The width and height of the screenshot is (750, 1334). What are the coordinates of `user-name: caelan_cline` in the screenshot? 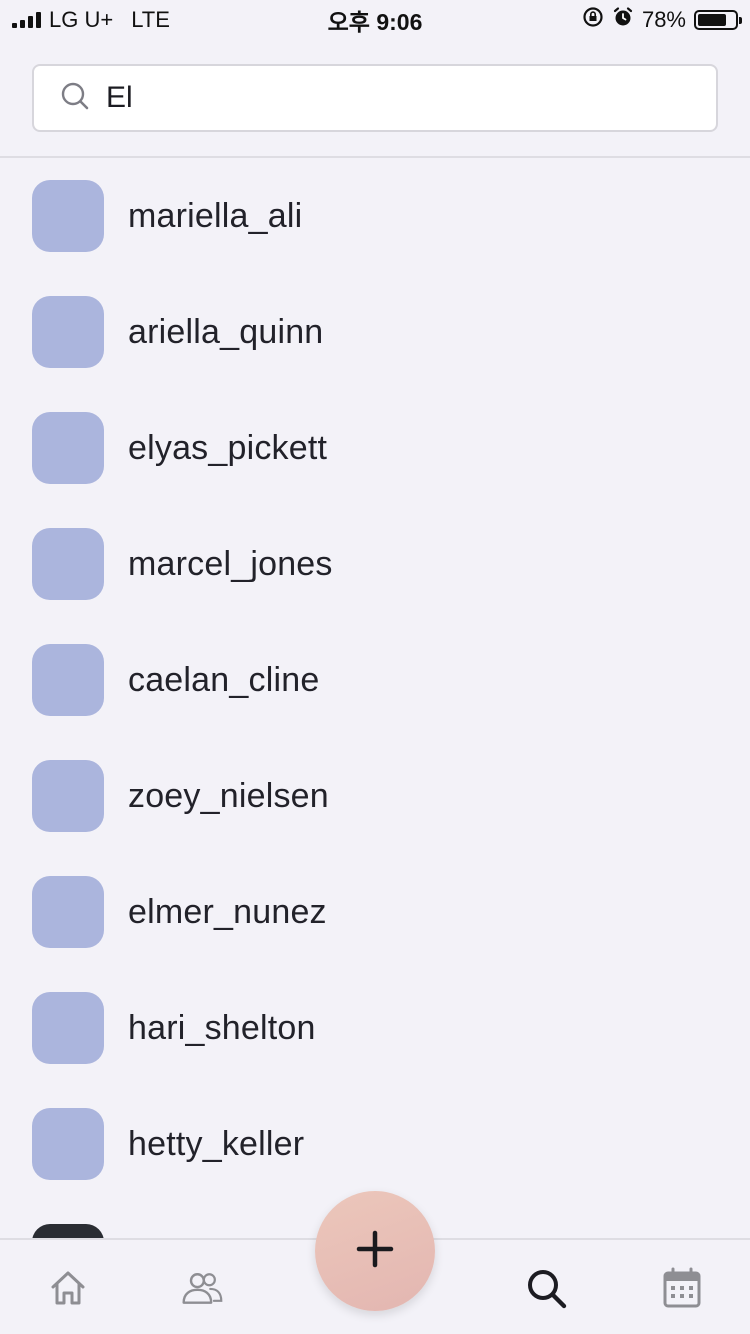 It's located at (224, 679).